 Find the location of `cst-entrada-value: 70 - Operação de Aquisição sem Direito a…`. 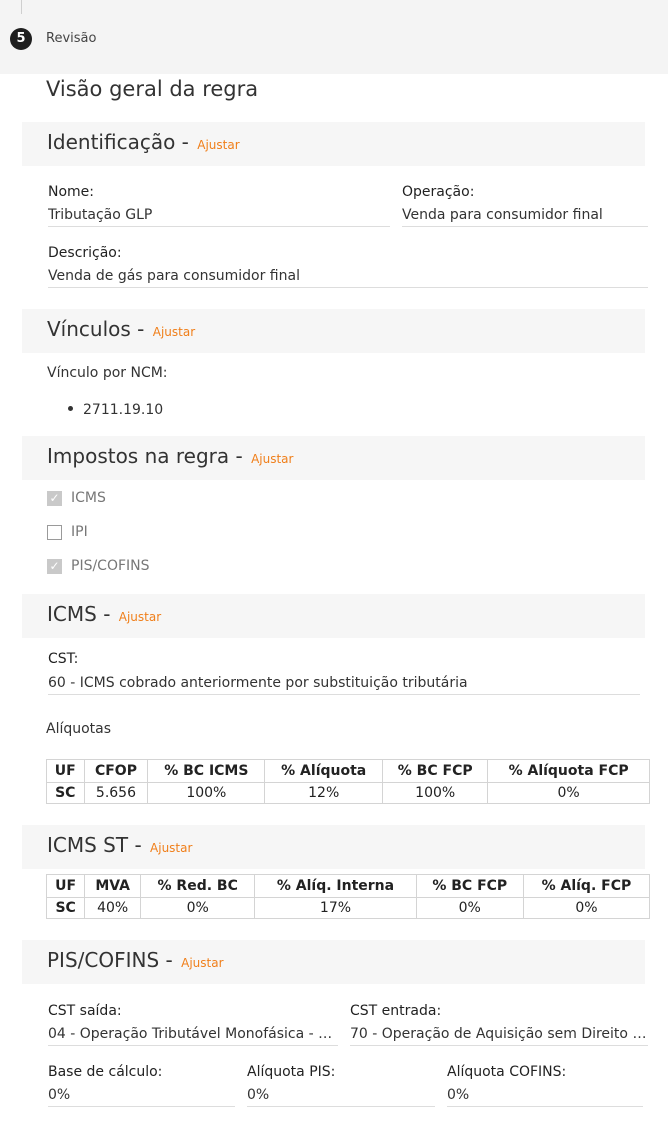

cst-entrada-value: 70 - Operação de Aquisição sem Direito a… is located at coordinates (499, 1036).